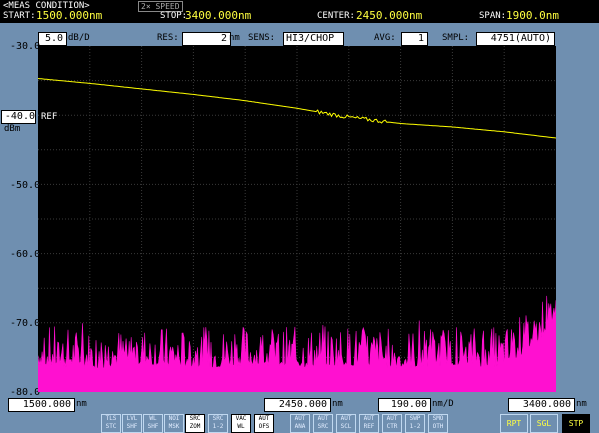  I want to click on key-noi-msk: NOI MSK, so click(174, 423).